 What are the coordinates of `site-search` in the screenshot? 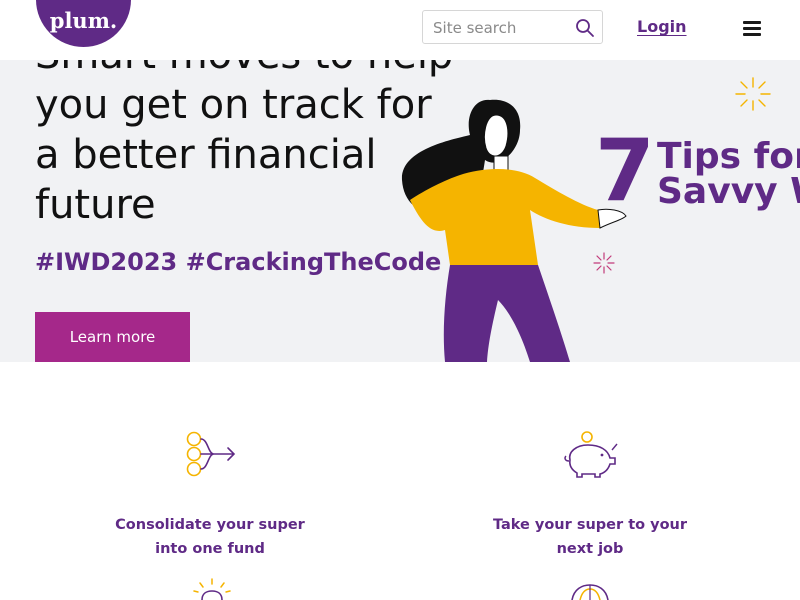 It's located at (512, 27).